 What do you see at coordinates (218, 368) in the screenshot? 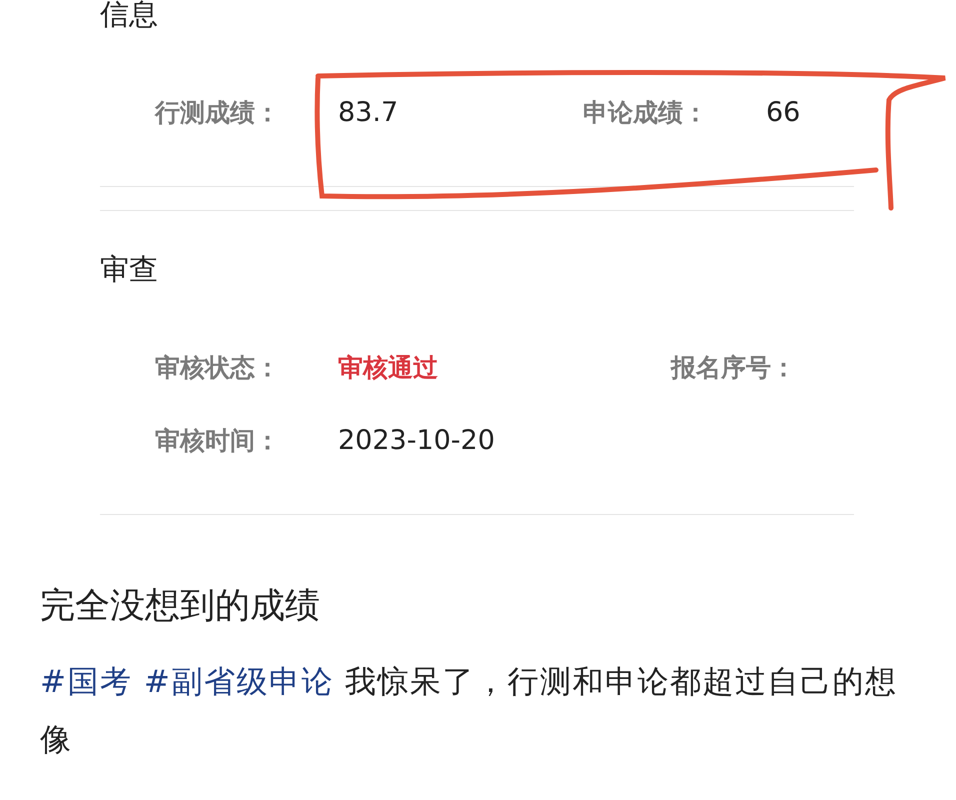
I see `field-label: 审核状态：` at bounding box center [218, 368].